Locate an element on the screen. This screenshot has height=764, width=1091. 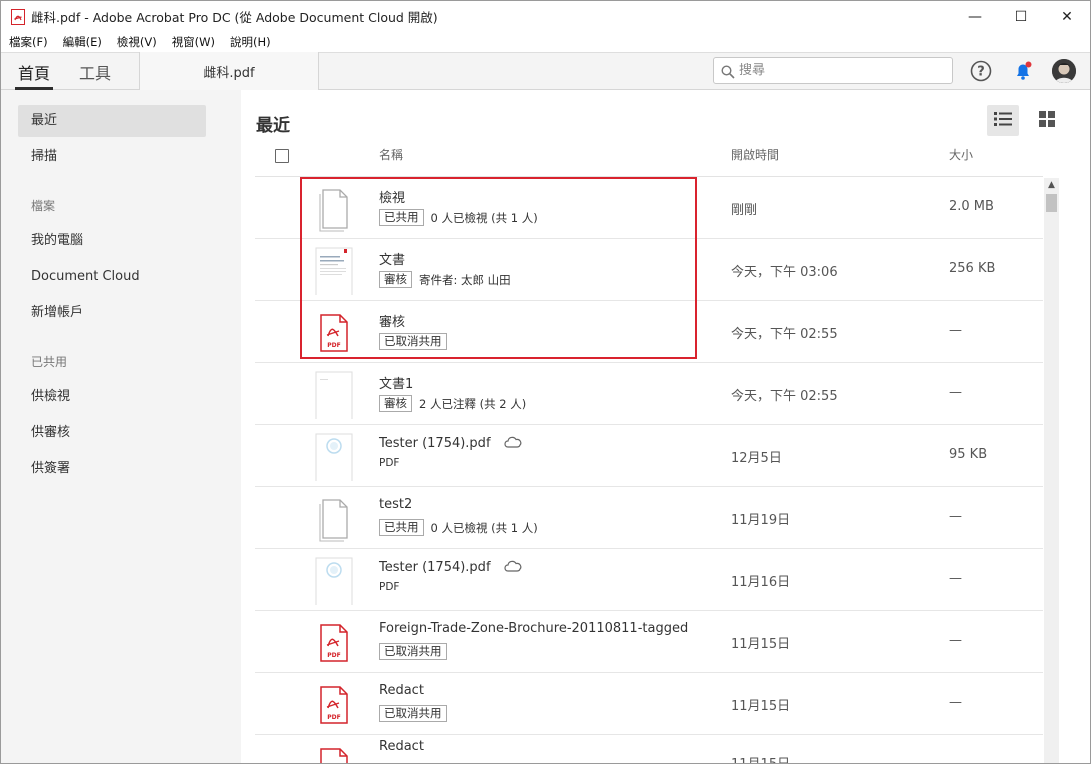
share-status-tag: 審核 is located at coordinates (395, 403).